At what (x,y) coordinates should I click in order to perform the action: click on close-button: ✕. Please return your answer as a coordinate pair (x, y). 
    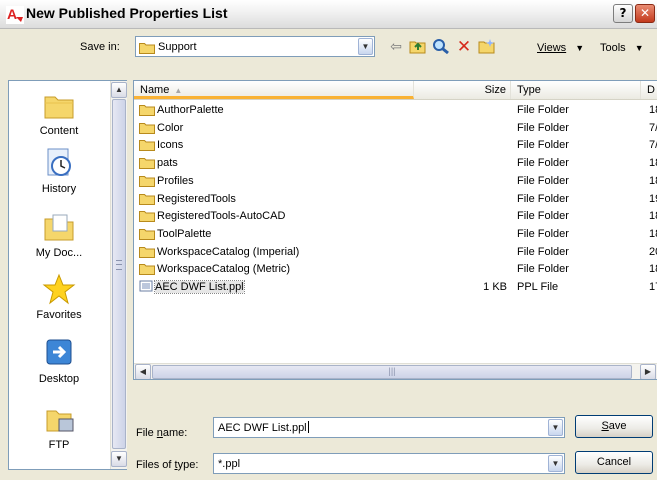
    Looking at the image, I should click on (645, 13).